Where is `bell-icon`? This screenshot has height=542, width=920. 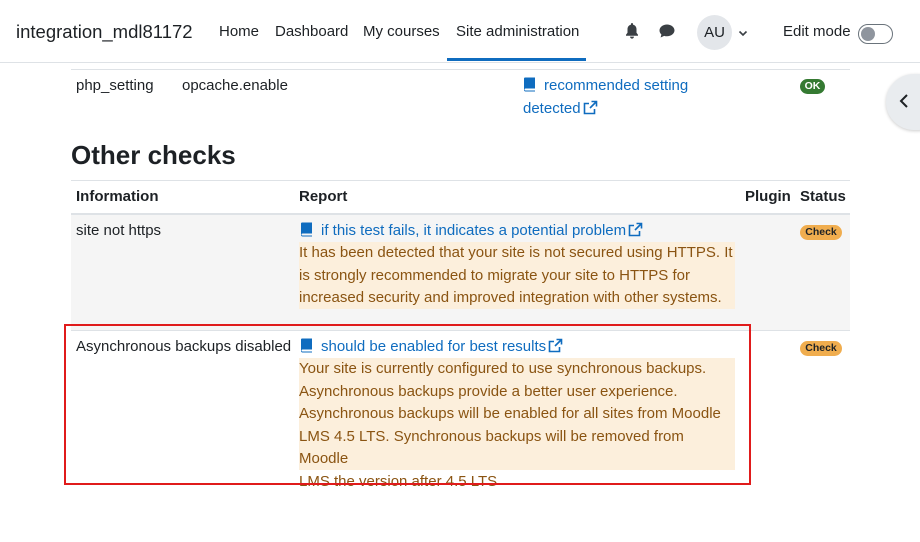 bell-icon is located at coordinates (633, 31).